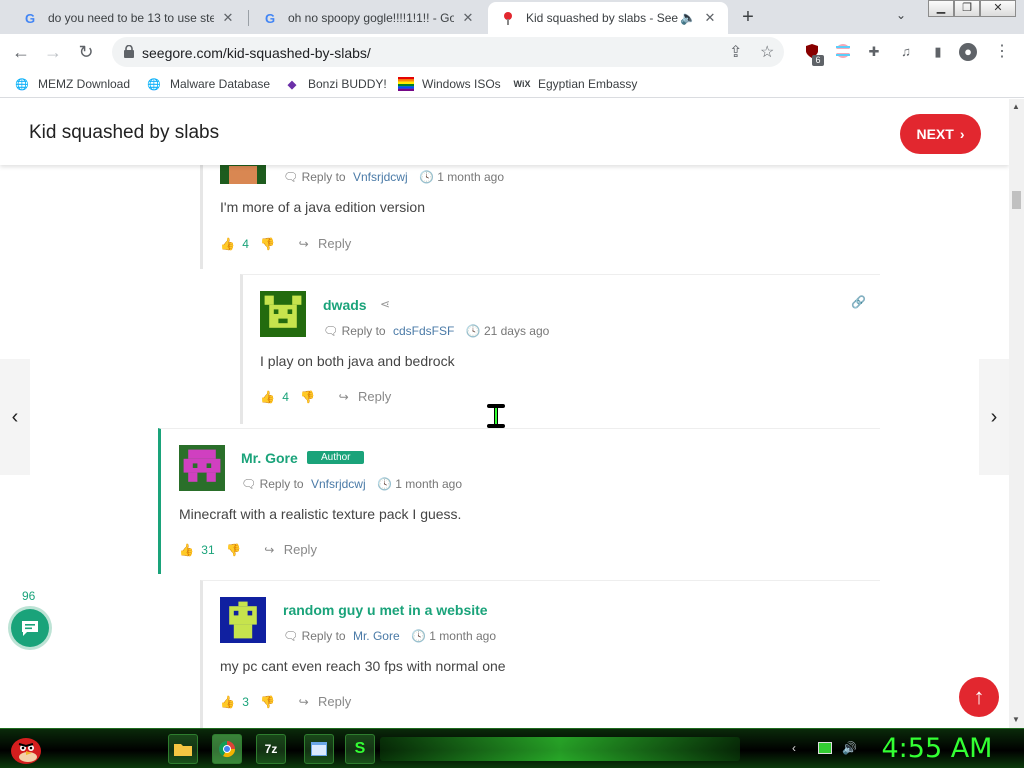  I want to click on restore-button: ❐, so click(967, 8).